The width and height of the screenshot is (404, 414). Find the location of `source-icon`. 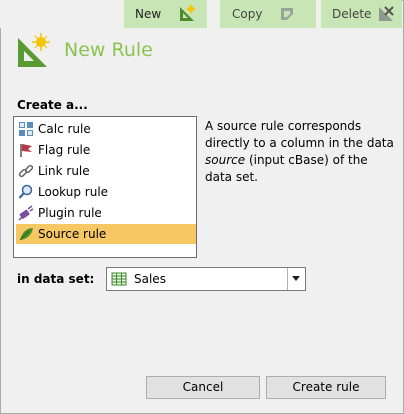

source-icon is located at coordinates (26, 234).